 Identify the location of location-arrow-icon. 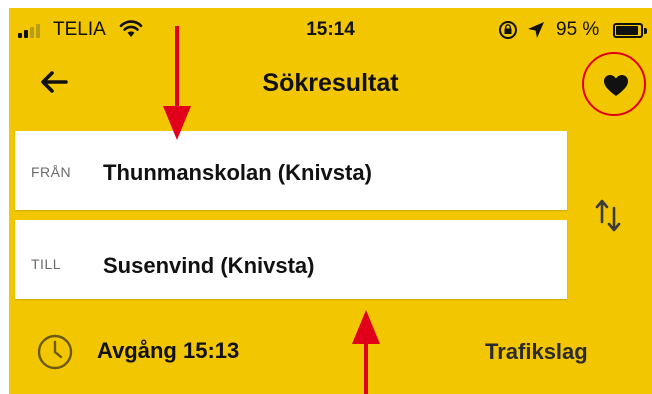
(536, 32).